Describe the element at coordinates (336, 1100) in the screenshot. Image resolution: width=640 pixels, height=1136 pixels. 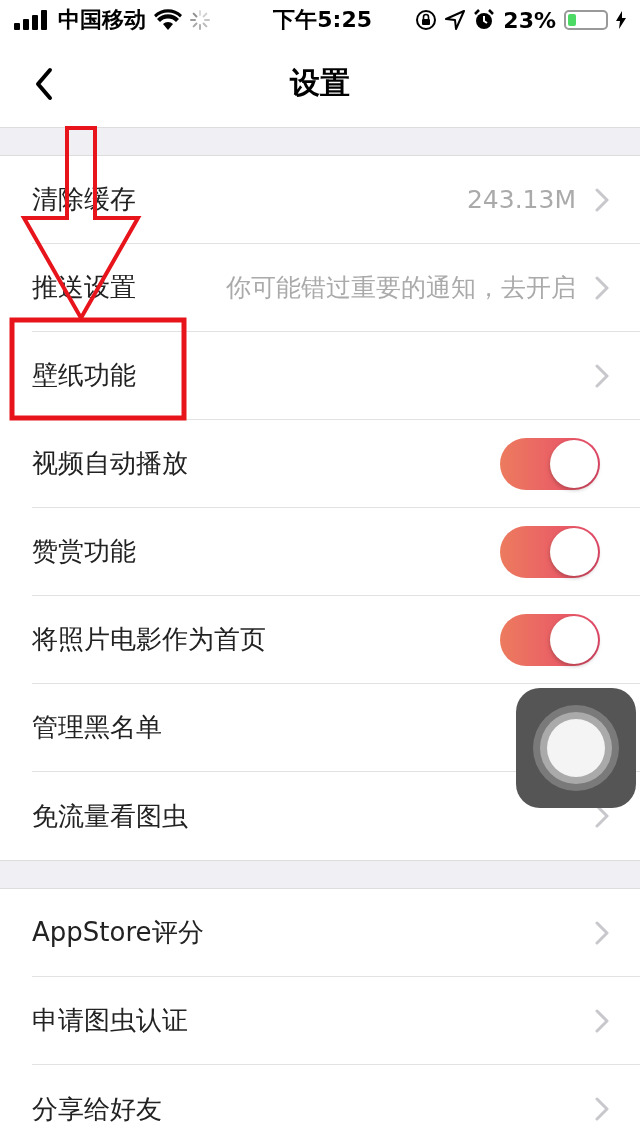
I see `settings-row: 分享给好友` at that location.